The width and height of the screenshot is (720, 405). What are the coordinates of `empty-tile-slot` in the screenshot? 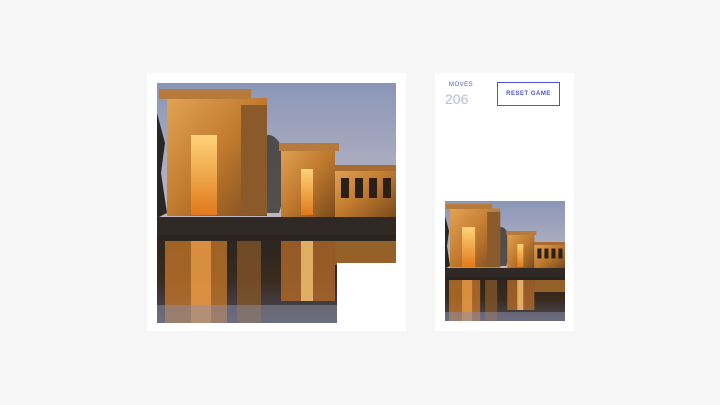 It's located at (366, 293).